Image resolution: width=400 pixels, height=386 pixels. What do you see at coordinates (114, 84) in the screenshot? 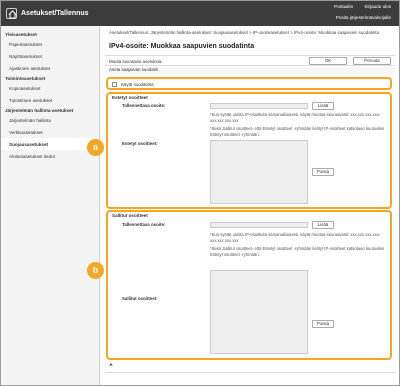
I see `enable-filter-checkbox` at bounding box center [114, 84].